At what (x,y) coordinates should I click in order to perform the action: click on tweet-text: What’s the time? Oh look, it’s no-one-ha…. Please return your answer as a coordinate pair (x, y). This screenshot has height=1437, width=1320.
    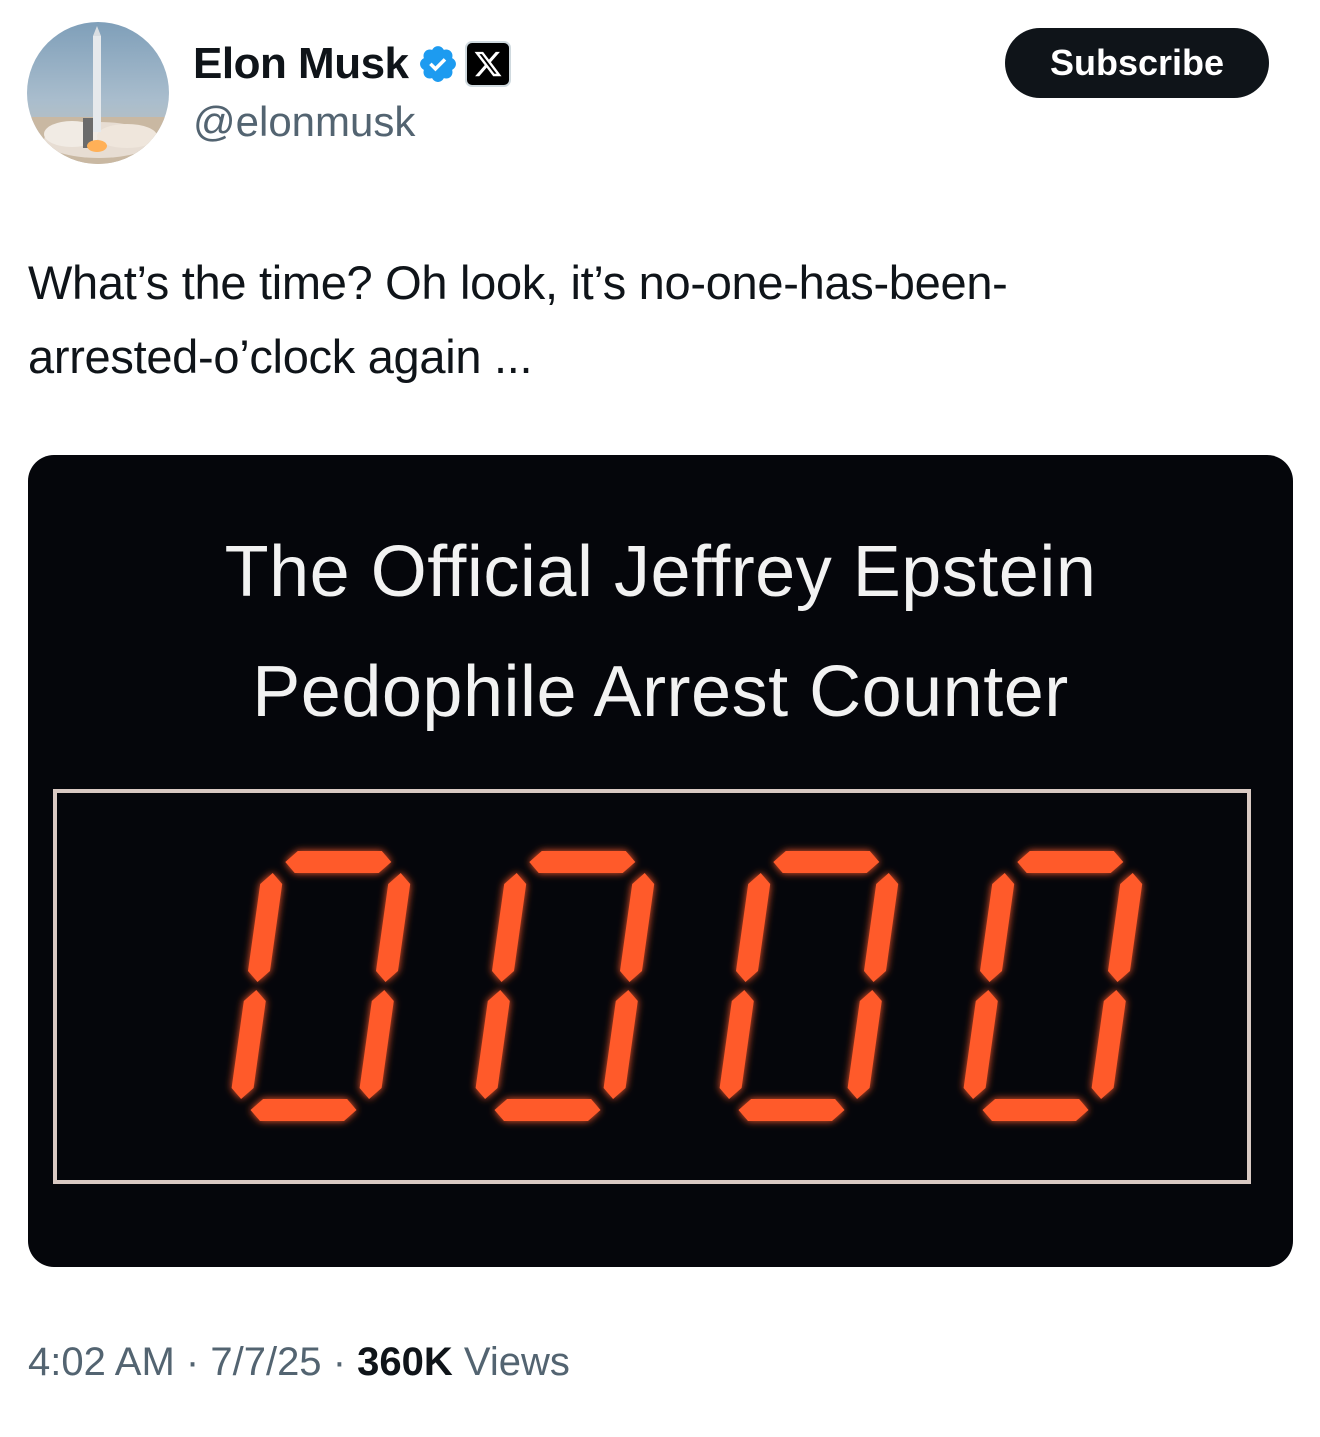
    Looking at the image, I should click on (658, 320).